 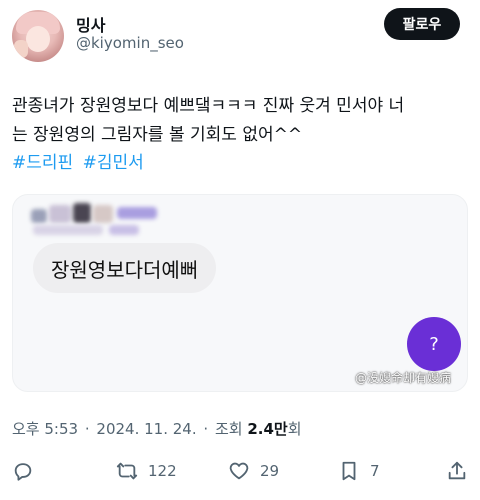 I want to click on tweet-meta: 오후 5:53 · 2024. 11. 24. · 조회 2.4만회, so click(x=157, y=428).